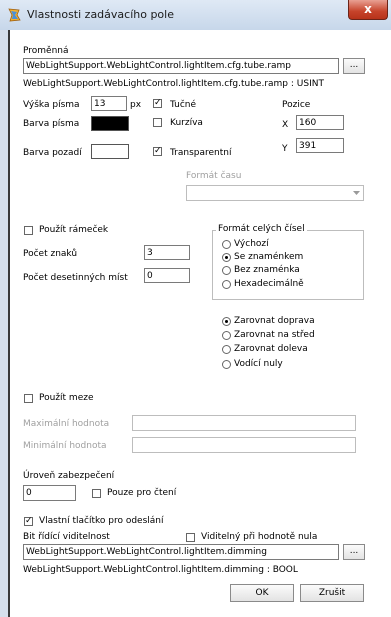 Image resolution: width=391 pixels, height=617 pixels. Describe the element at coordinates (244, 445) in the screenshot. I see `min-value-input` at that location.